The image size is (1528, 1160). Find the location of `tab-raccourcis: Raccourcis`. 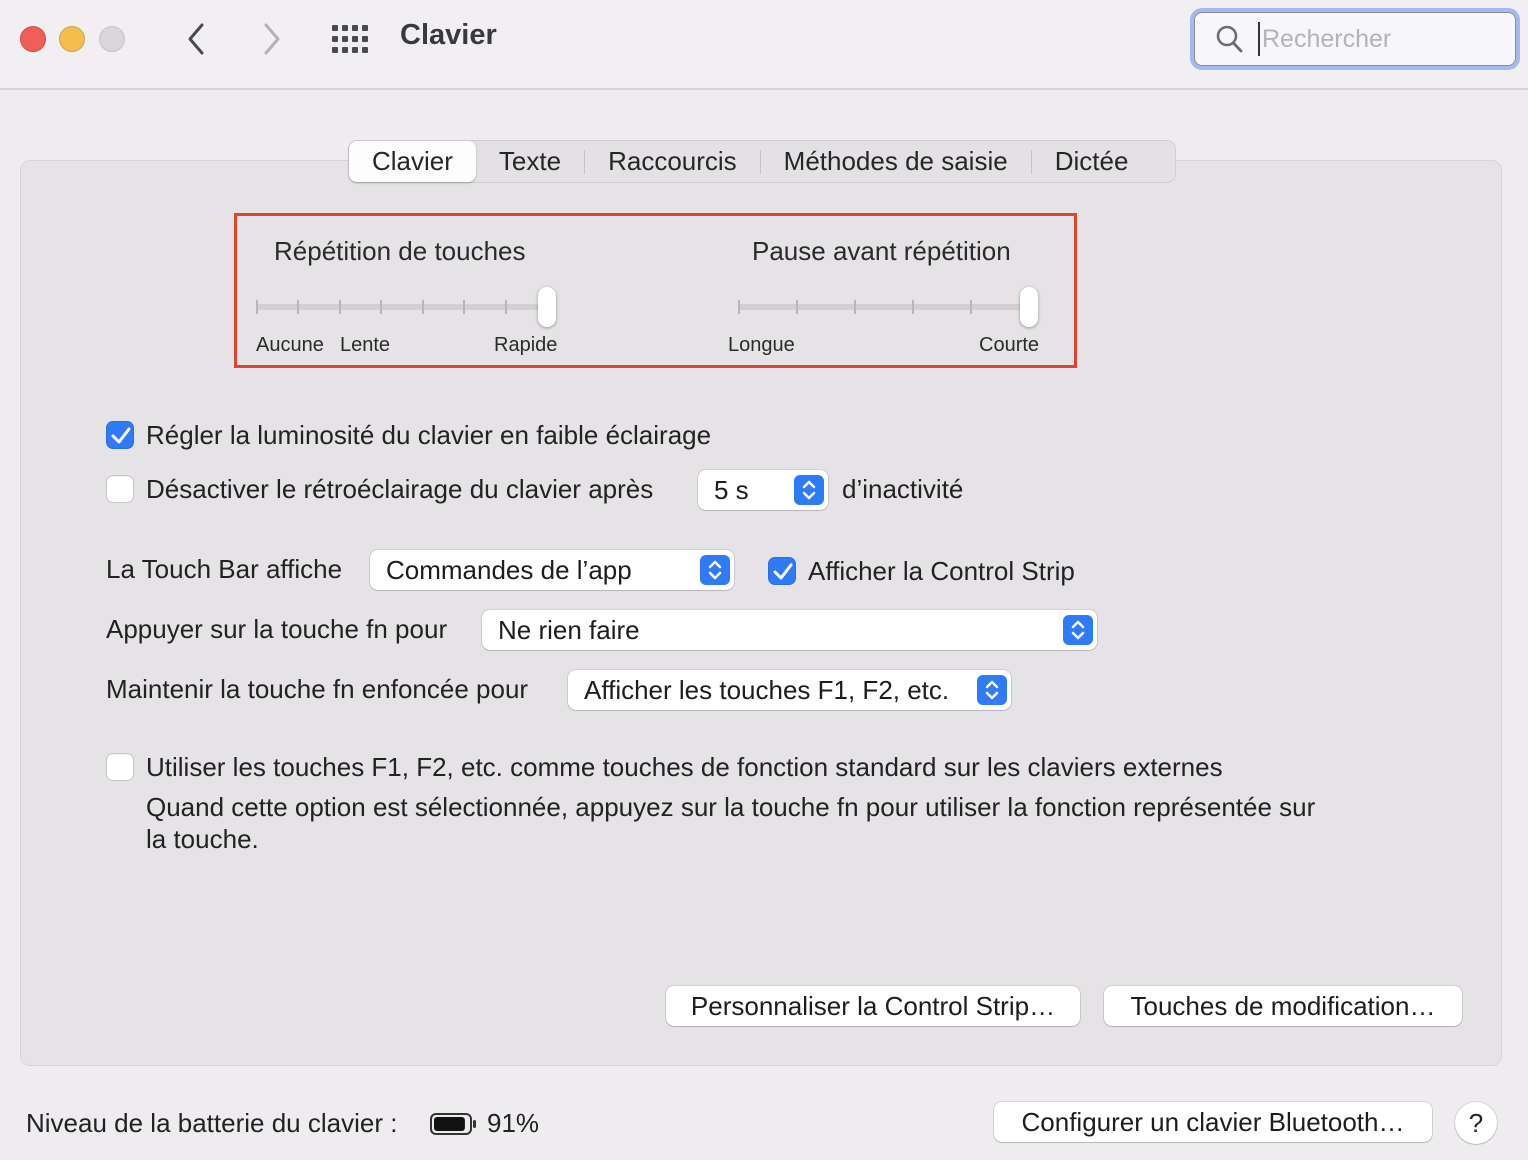

tab-raccourcis: Raccourcis is located at coordinates (672, 161).